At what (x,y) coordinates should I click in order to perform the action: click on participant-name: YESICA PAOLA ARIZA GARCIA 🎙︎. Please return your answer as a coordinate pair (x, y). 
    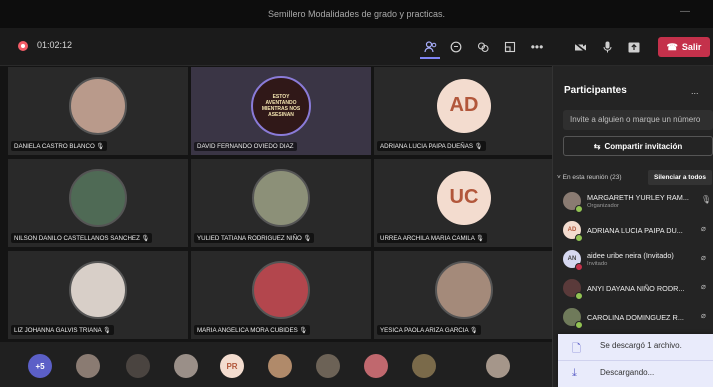
    Looking at the image, I should click on (429, 330).